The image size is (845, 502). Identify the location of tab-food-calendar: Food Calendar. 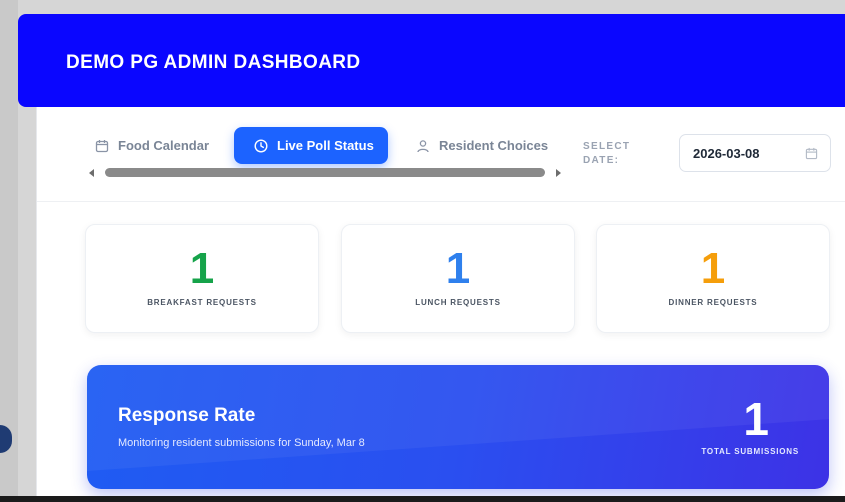
(152, 145).